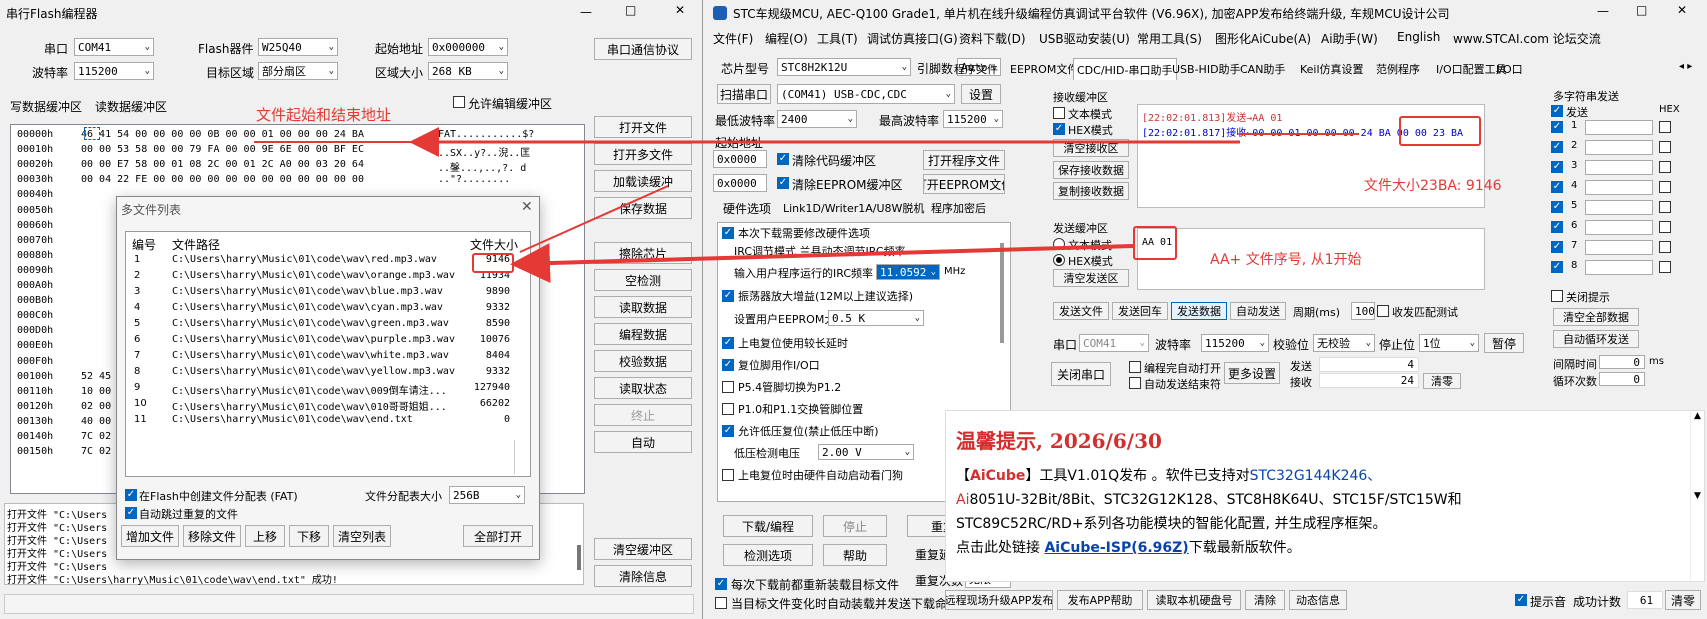  I want to click on beep-checkbox: ✓, so click(1521, 600).